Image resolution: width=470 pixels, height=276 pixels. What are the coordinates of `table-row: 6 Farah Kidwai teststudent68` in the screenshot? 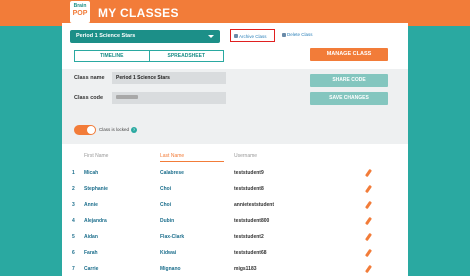 It's located at (235, 253).